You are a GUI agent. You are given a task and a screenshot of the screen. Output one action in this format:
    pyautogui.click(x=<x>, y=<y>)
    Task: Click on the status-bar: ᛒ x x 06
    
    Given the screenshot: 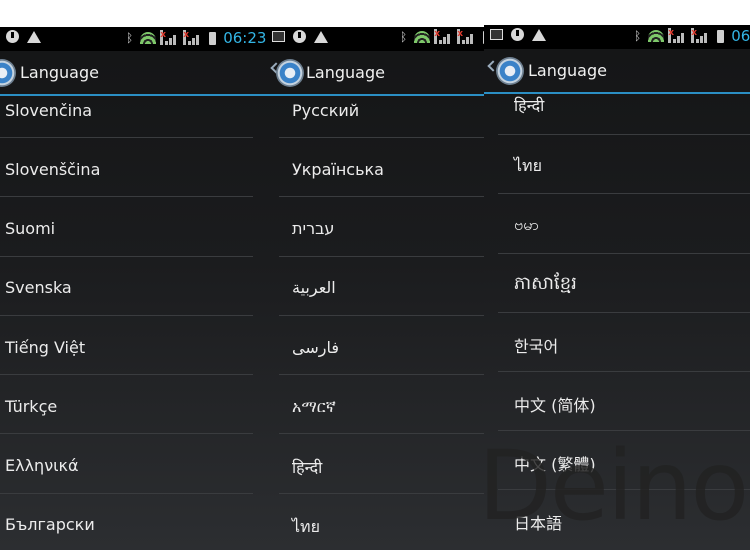 What is the action you would take?
    pyautogui.click(x=617, y=37)
    